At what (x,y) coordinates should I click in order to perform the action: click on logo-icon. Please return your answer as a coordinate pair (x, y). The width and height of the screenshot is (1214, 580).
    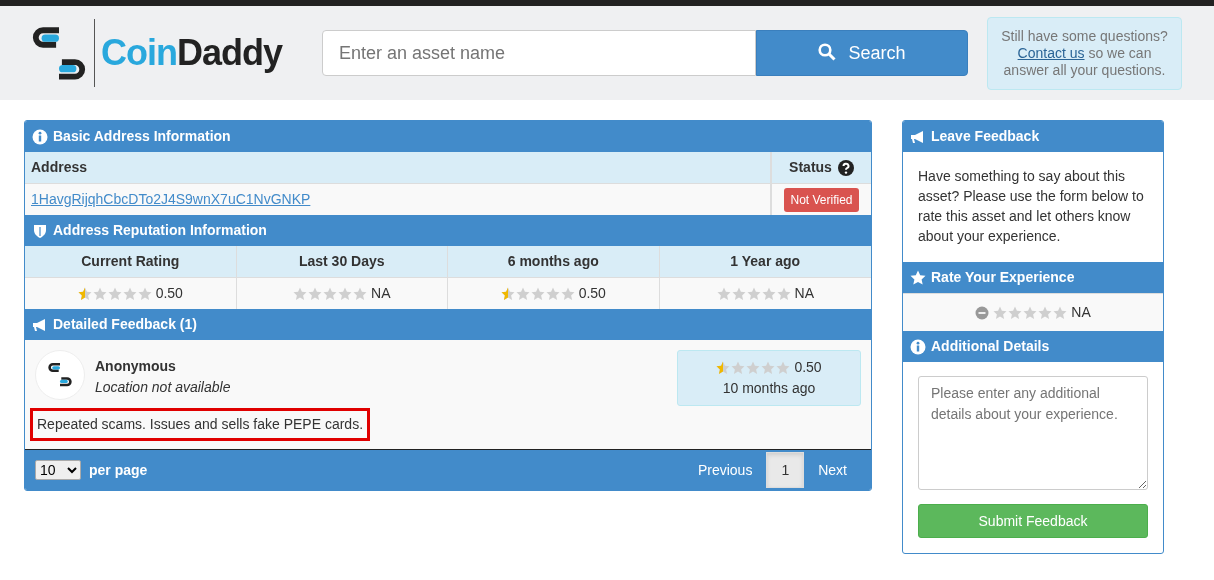
    Looking at the image, I should click on (60, 375).